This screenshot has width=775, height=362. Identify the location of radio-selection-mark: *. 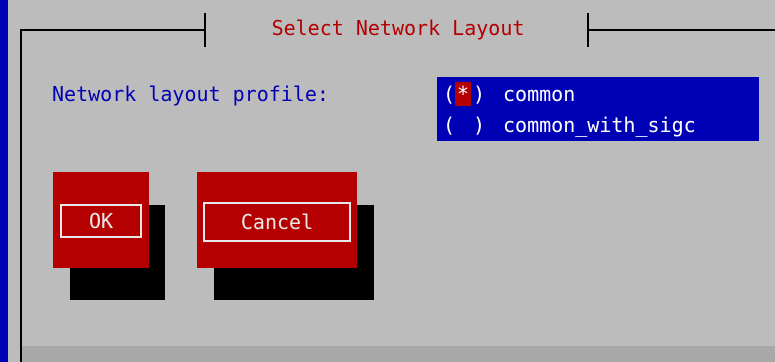
(463, 94).